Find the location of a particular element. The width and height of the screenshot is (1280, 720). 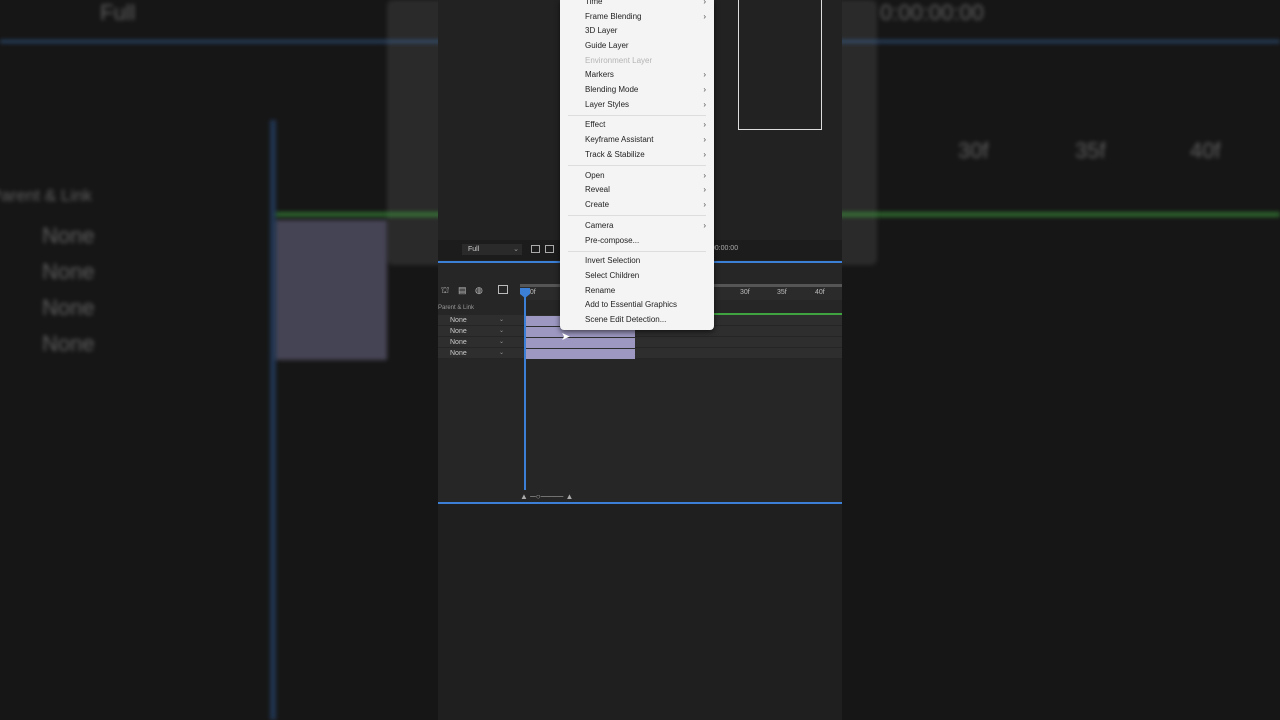

menu-item-environment-layer: Environment Layer is located at coordinates (645, 61).